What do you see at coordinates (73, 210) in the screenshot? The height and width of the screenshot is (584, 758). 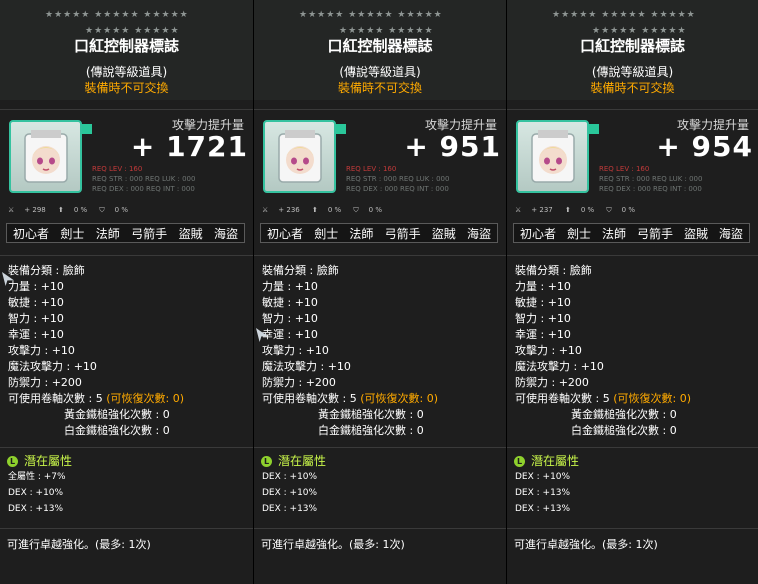 I see `stat-summary-bar: ⚔ + 298 ⬆ 0 % ⛉ 0 %` at bounding box center [73, 210].